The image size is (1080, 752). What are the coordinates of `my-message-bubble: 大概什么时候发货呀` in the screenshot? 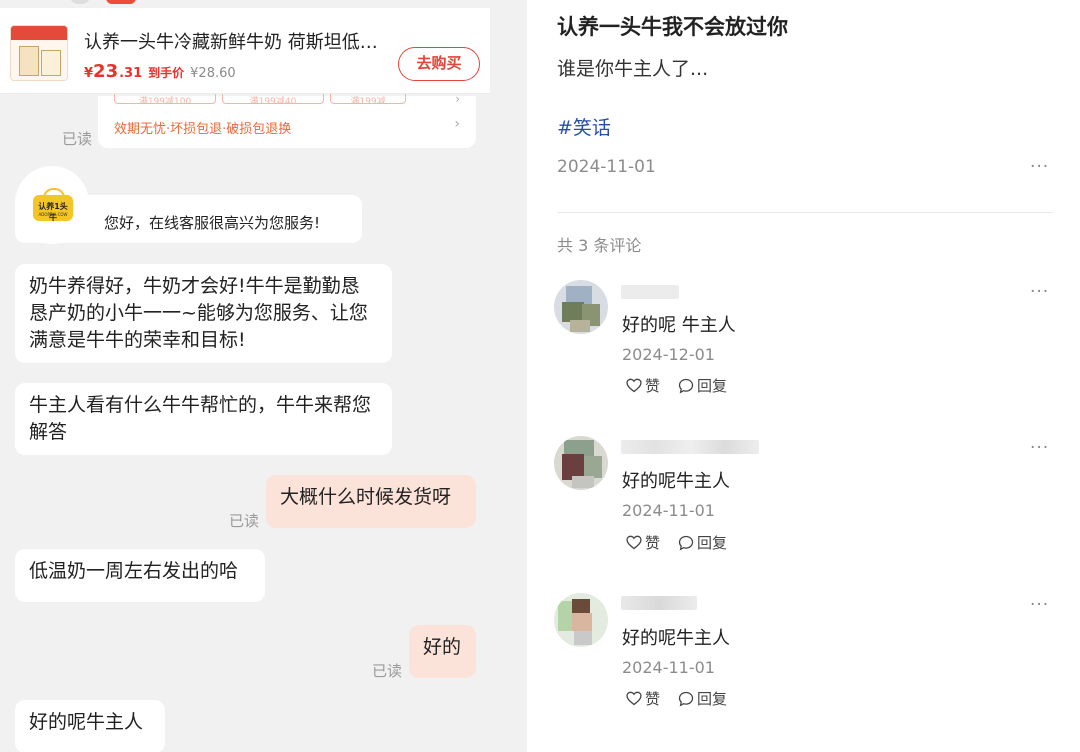 It's located at (371, 501).